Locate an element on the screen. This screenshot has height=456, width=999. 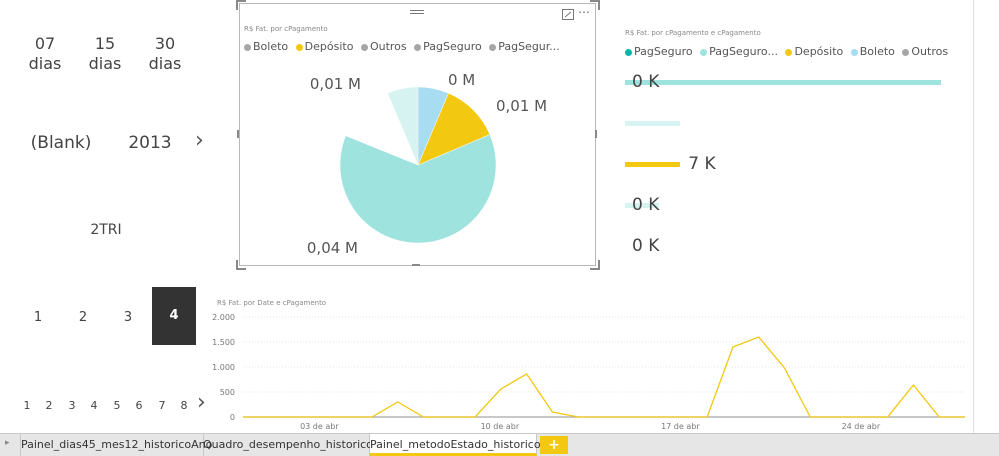
bar-depsito is located at coordinates (653, 164).